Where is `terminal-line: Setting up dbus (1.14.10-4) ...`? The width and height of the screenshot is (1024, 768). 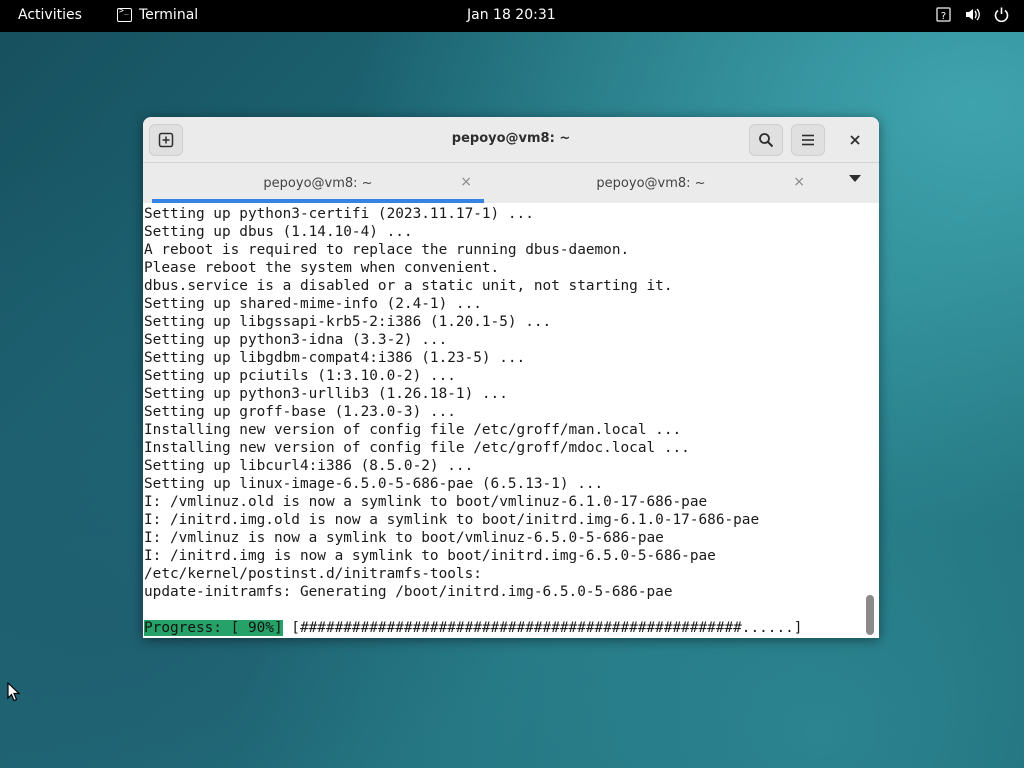 terminal-line: Setting up dbus (1.14.10-4) ... is located at coordinates (278, 232).